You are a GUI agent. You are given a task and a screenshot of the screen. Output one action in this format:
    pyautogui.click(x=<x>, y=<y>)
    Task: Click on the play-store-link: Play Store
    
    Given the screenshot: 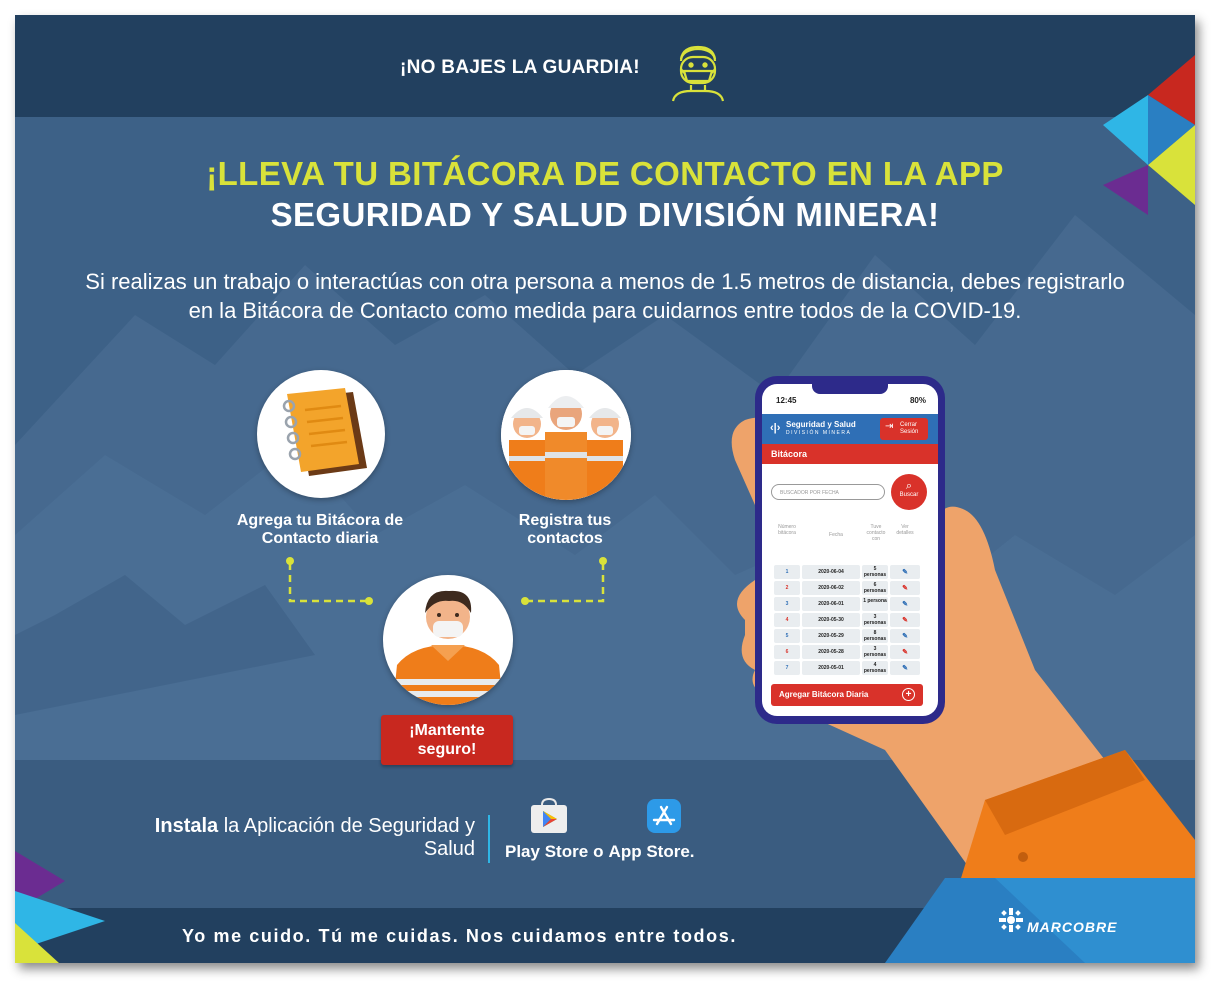 What is the action you would take?
    pyautogui.click(x=546, y=851)
    